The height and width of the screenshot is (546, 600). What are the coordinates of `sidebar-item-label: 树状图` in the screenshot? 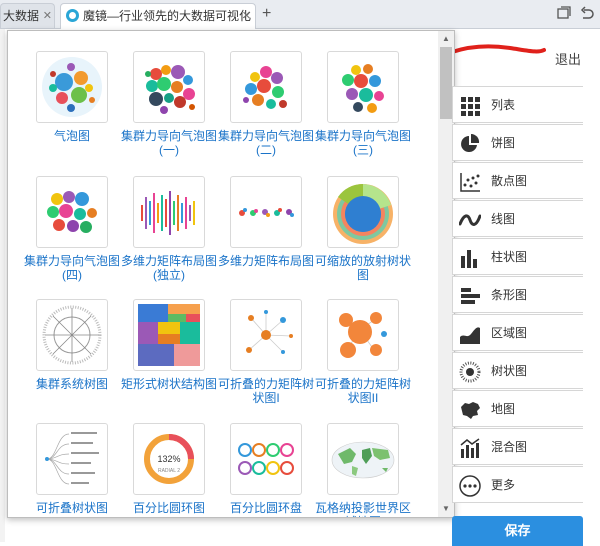 It's located at (509, 371).